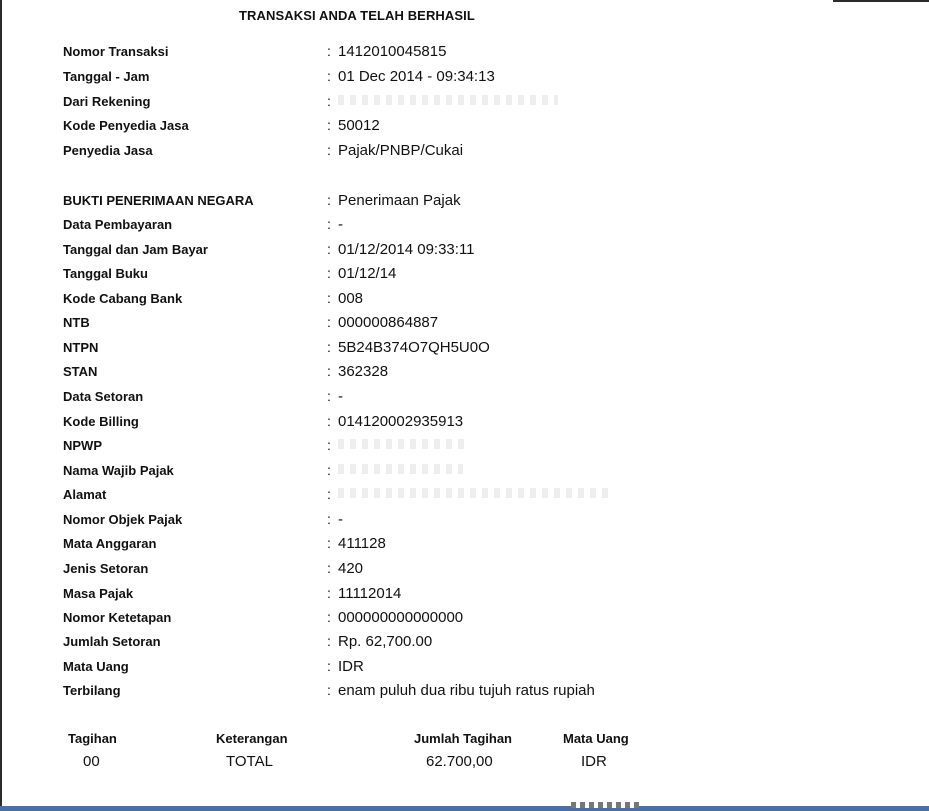 The image size is (929, 811). Describe the element at coordinates (363, 371) in the screenshot. I see `field-value: 362328` at that location.